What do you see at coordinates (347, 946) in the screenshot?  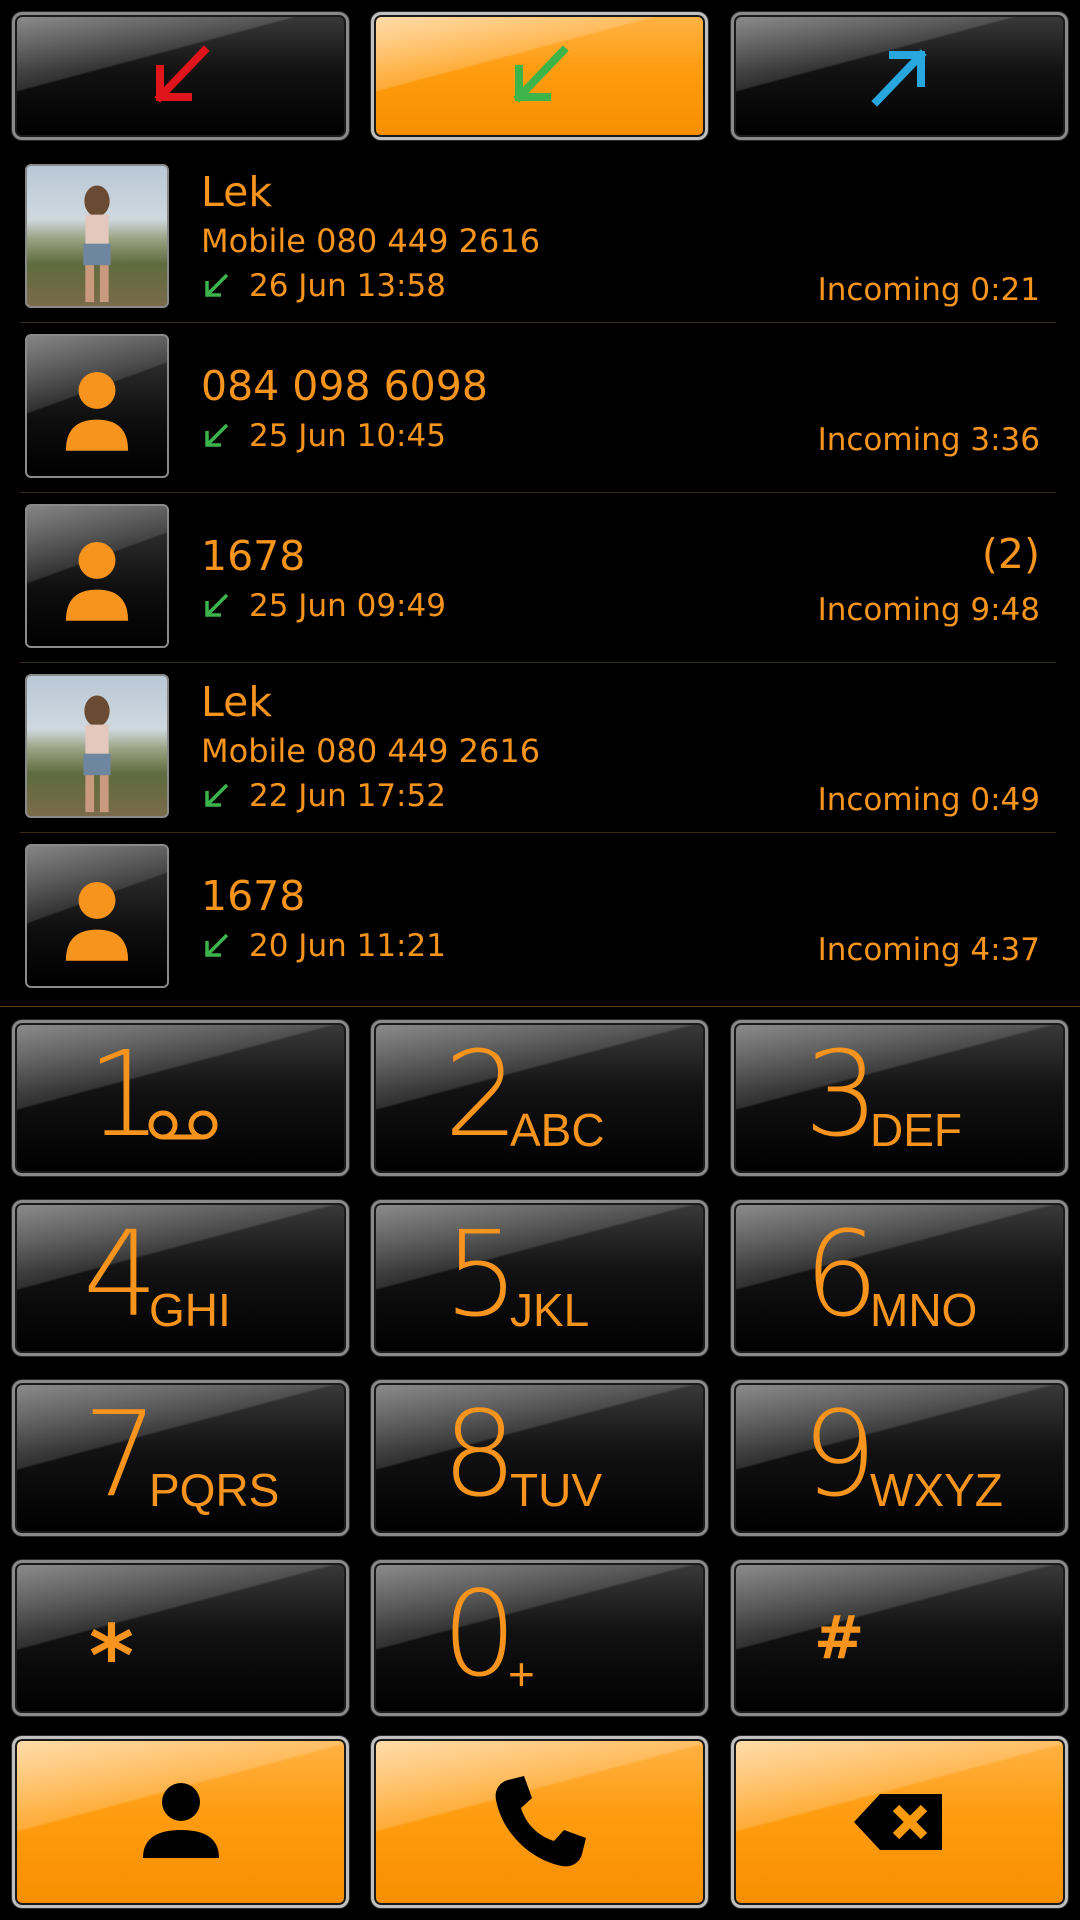 I see `call-date: 20 Jun 11:21` at bounding box center [347, 946].